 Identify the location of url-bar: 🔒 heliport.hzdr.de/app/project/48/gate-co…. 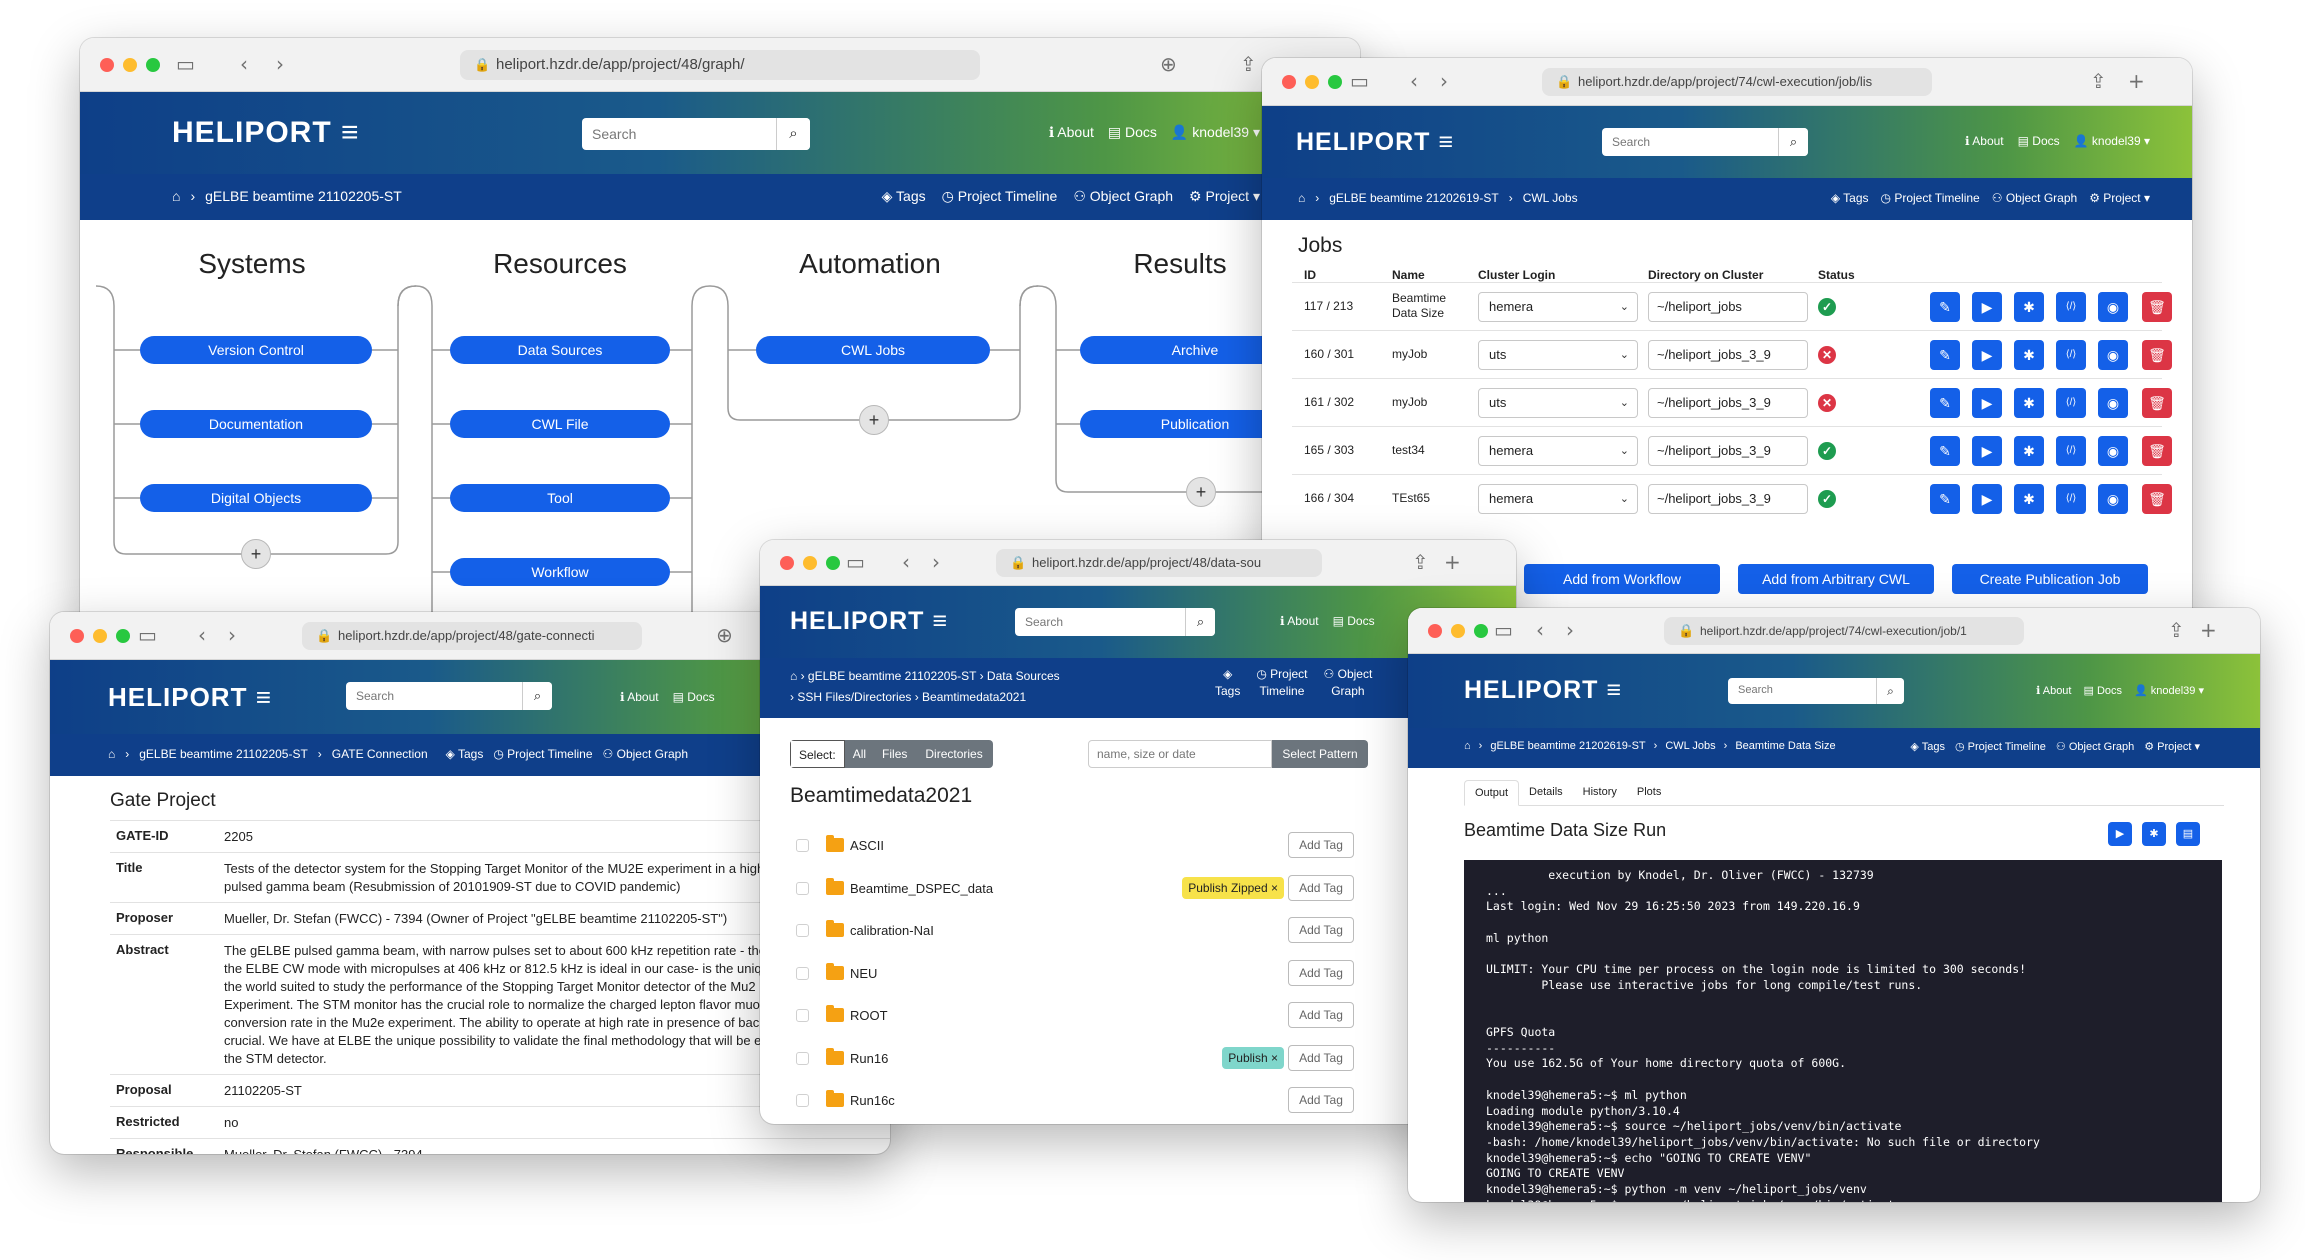
(472, 636).